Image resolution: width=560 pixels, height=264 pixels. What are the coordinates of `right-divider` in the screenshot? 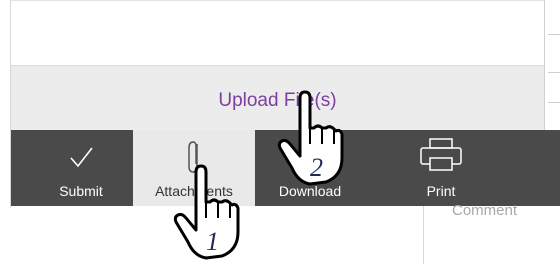 It's located at (544, 65).